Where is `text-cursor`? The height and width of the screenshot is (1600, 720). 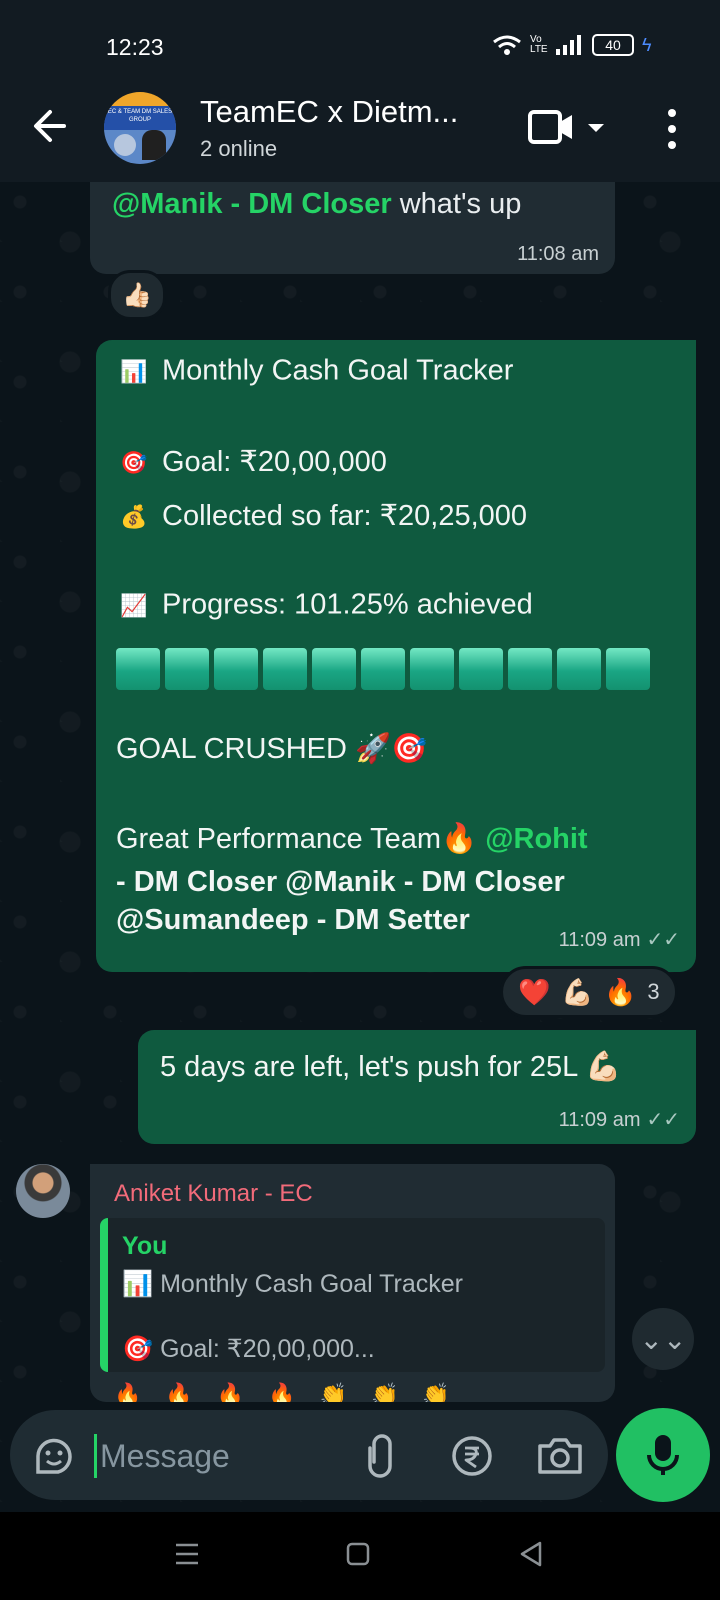 text-cursor is located at coordinates (95, 1456).